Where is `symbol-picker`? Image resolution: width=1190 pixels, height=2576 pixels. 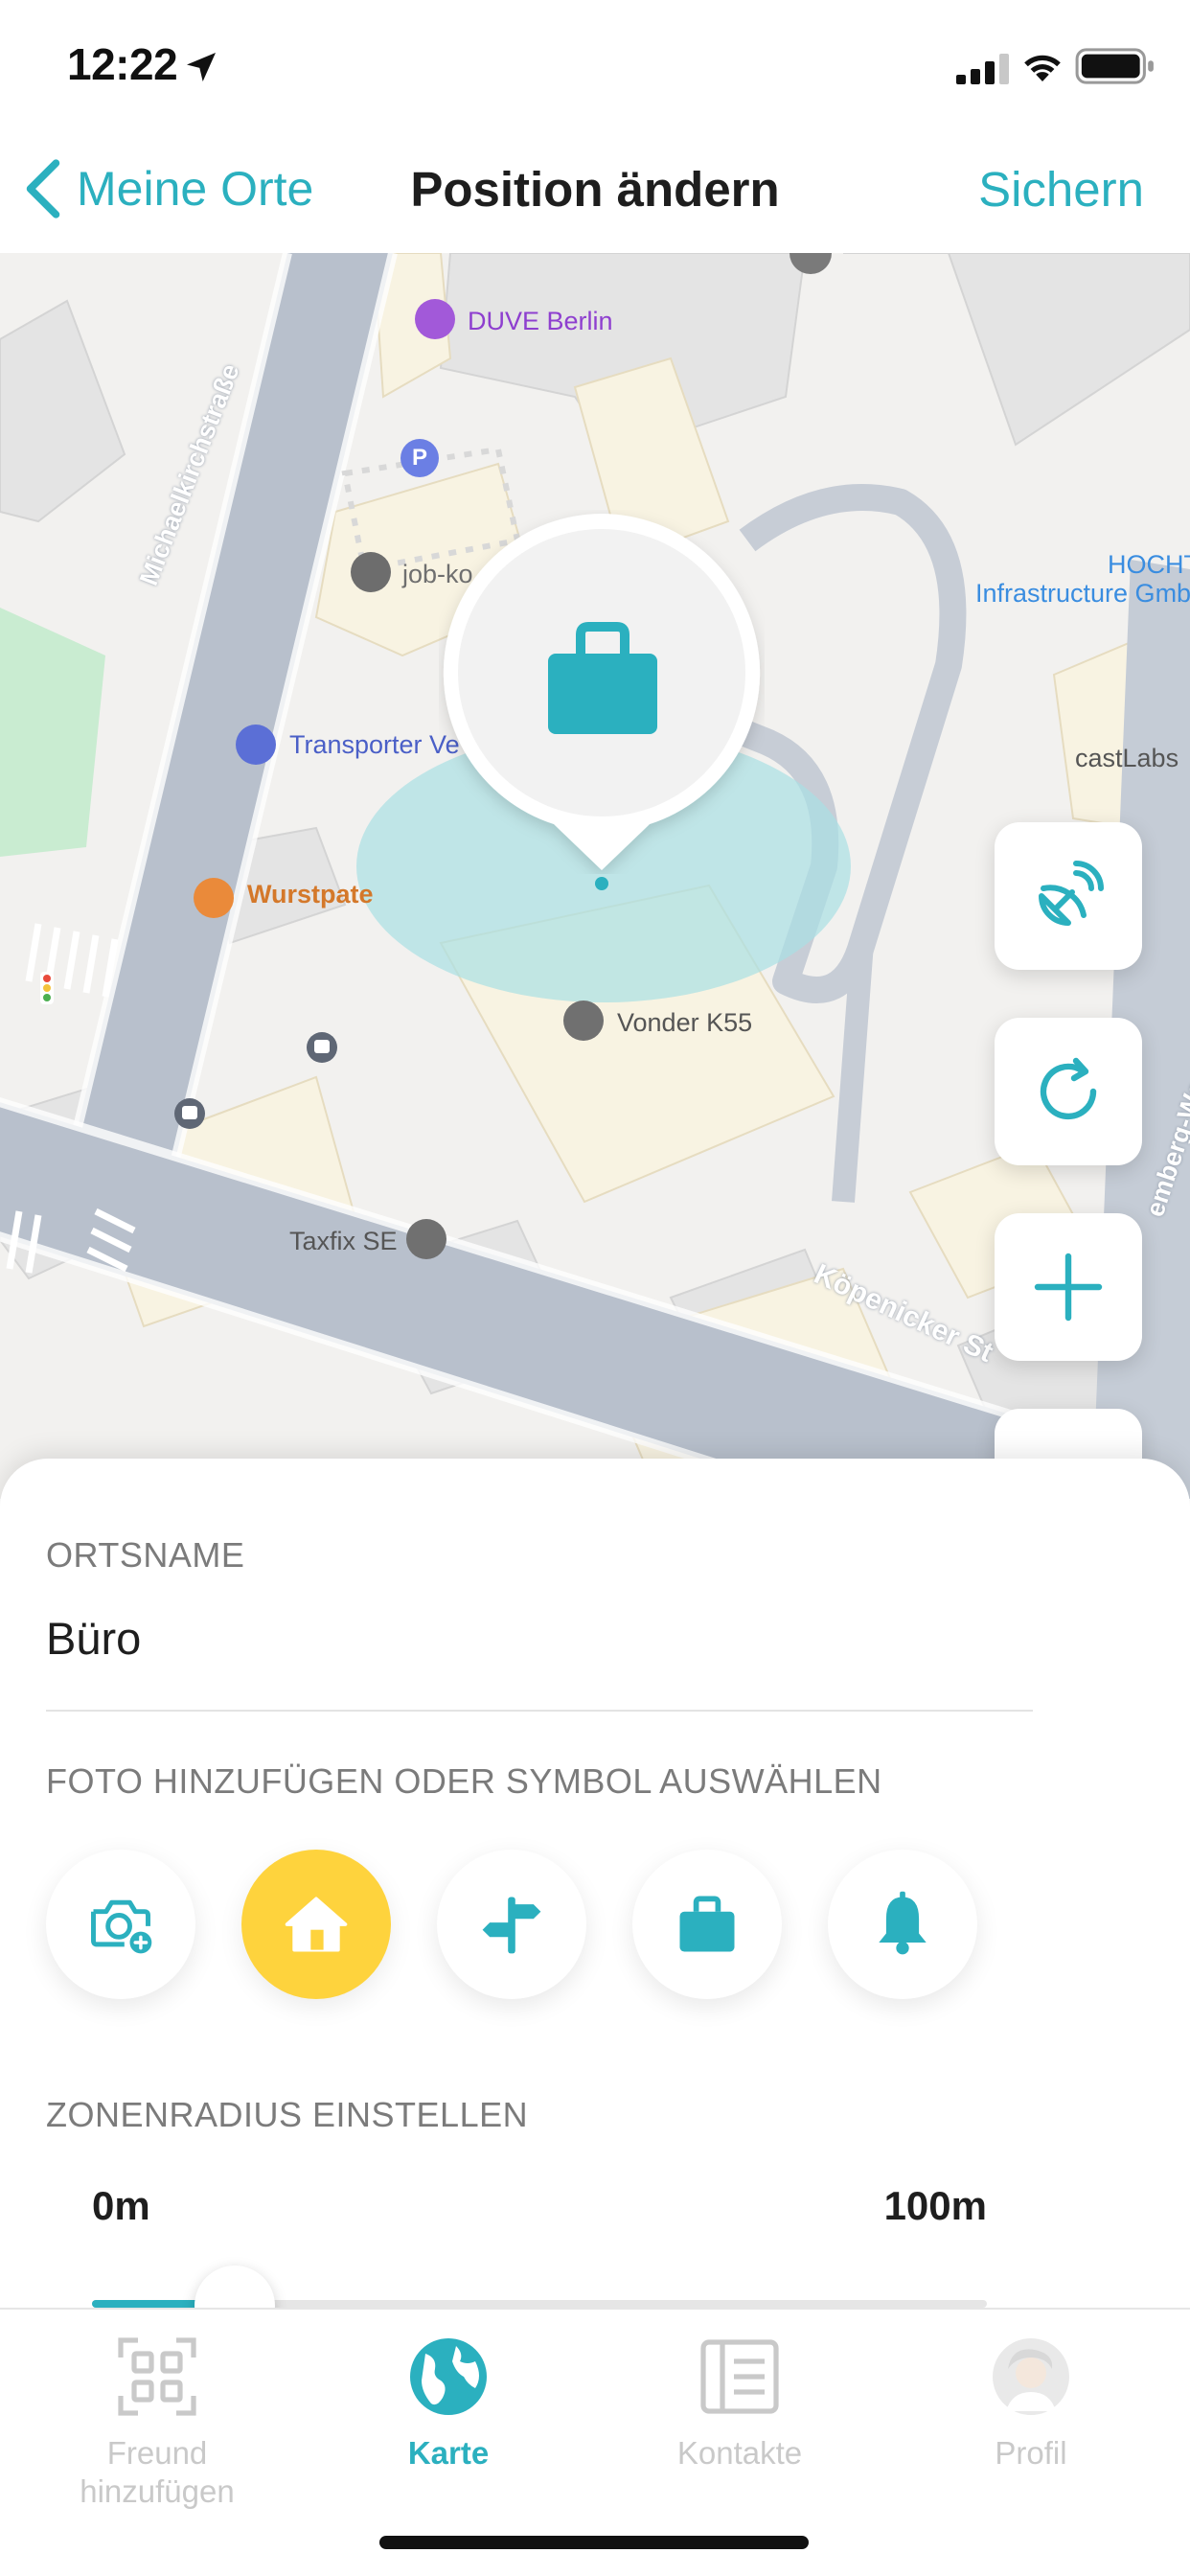 symbol-picker is located at coordinates (573, 1926).